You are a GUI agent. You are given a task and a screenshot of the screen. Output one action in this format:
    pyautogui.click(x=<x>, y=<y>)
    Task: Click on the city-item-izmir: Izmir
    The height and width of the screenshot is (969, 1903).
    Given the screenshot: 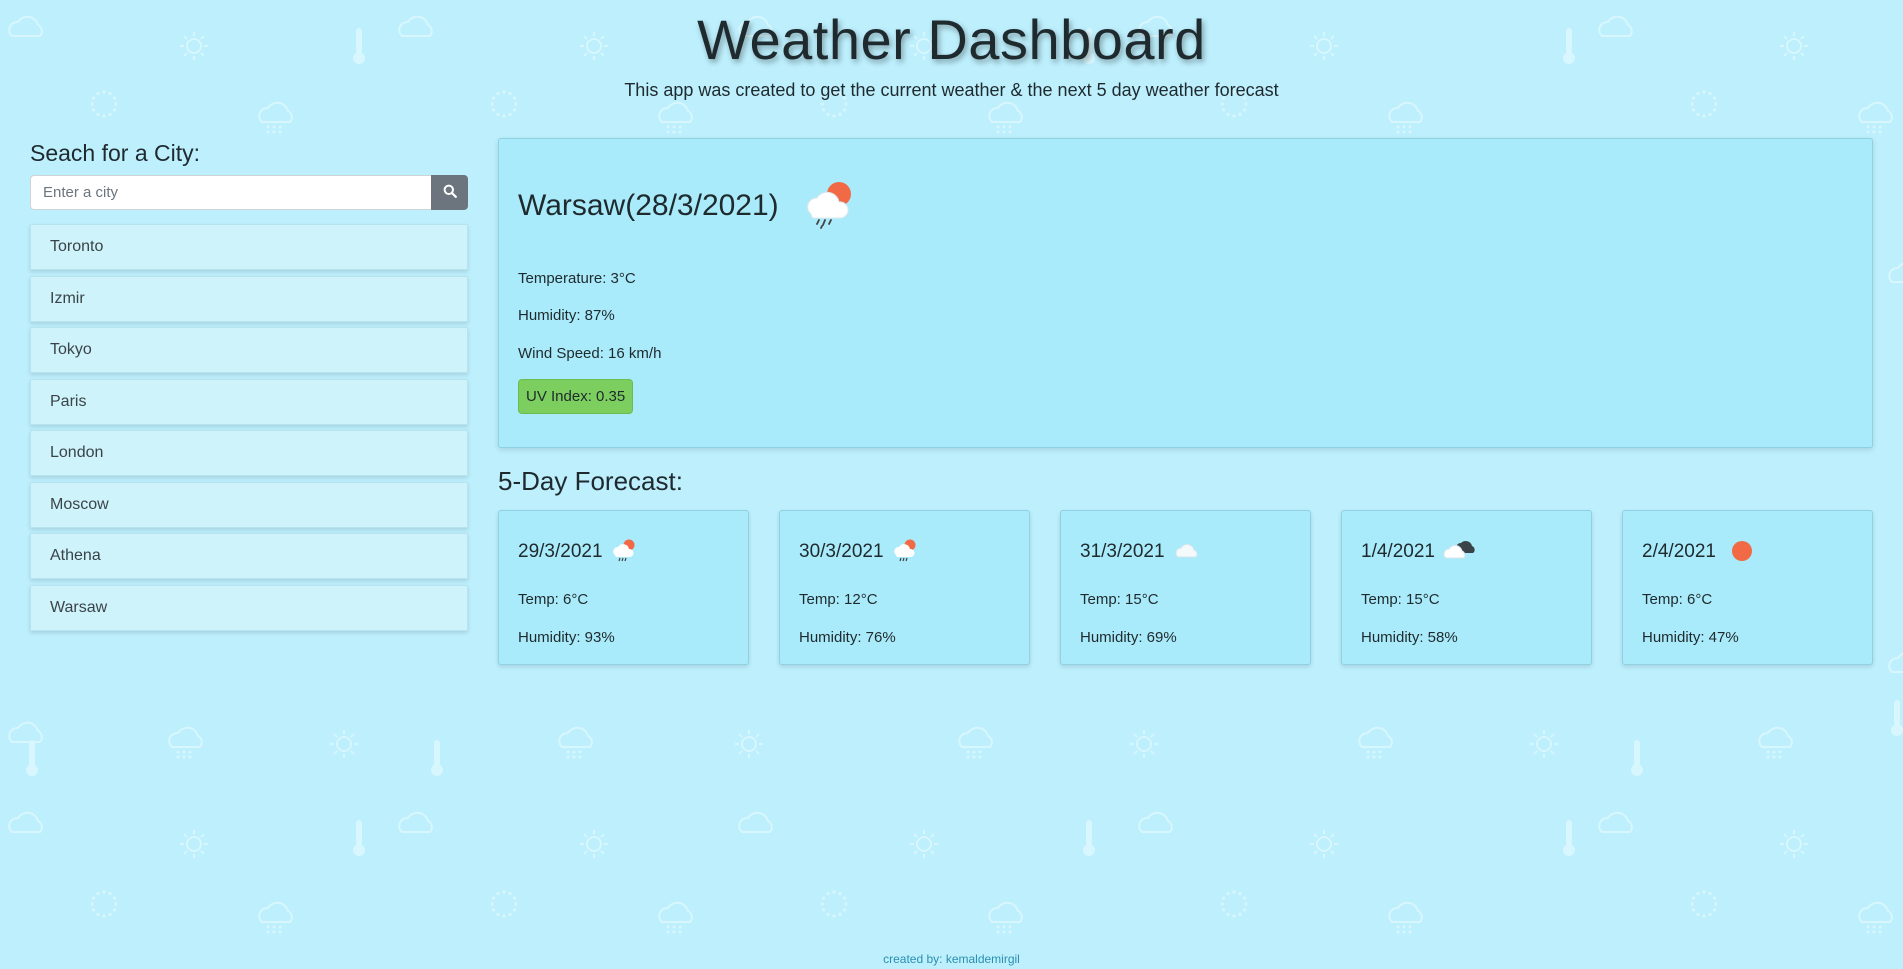 What is the action you would take?
    pyautogui.click(x=249, y=298)
    